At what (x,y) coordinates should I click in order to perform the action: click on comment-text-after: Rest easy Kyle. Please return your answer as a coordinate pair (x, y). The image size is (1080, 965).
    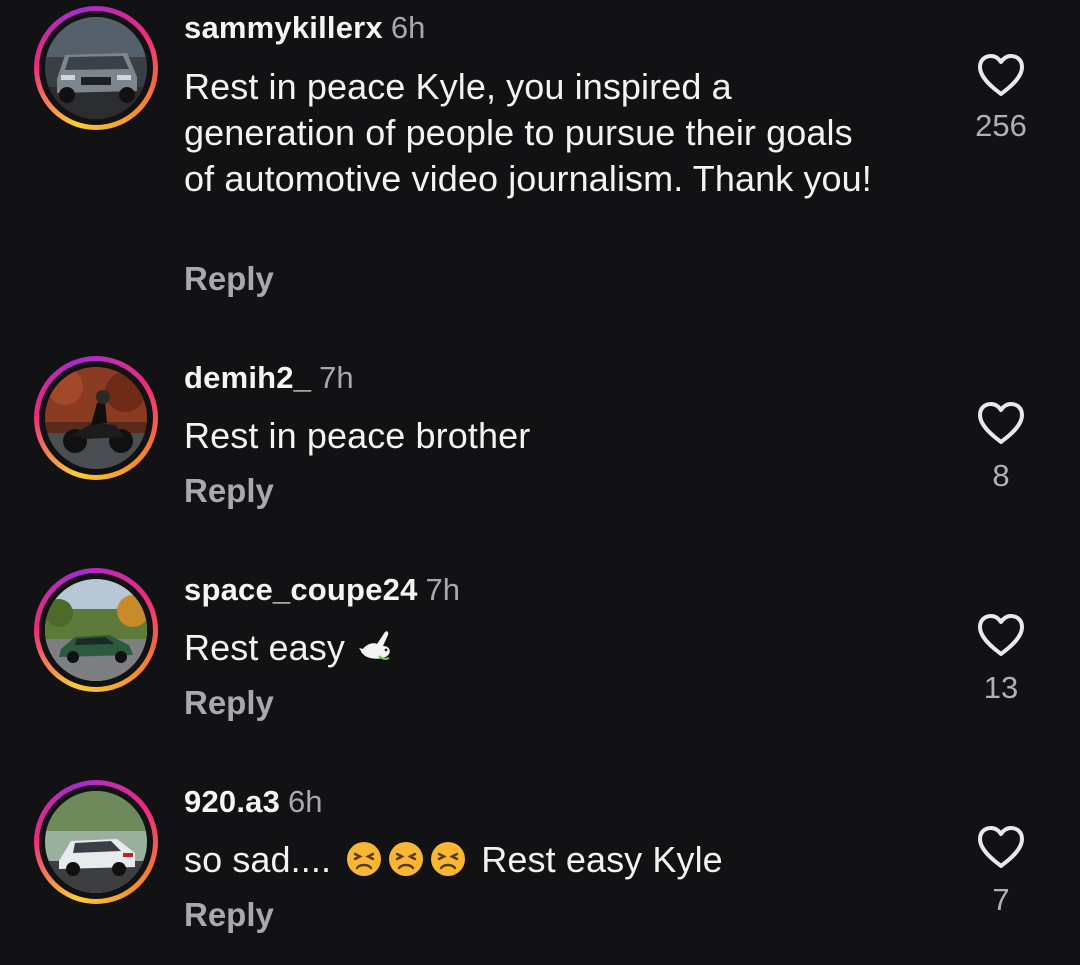
    Looking at the image, I should click on (602, 859).